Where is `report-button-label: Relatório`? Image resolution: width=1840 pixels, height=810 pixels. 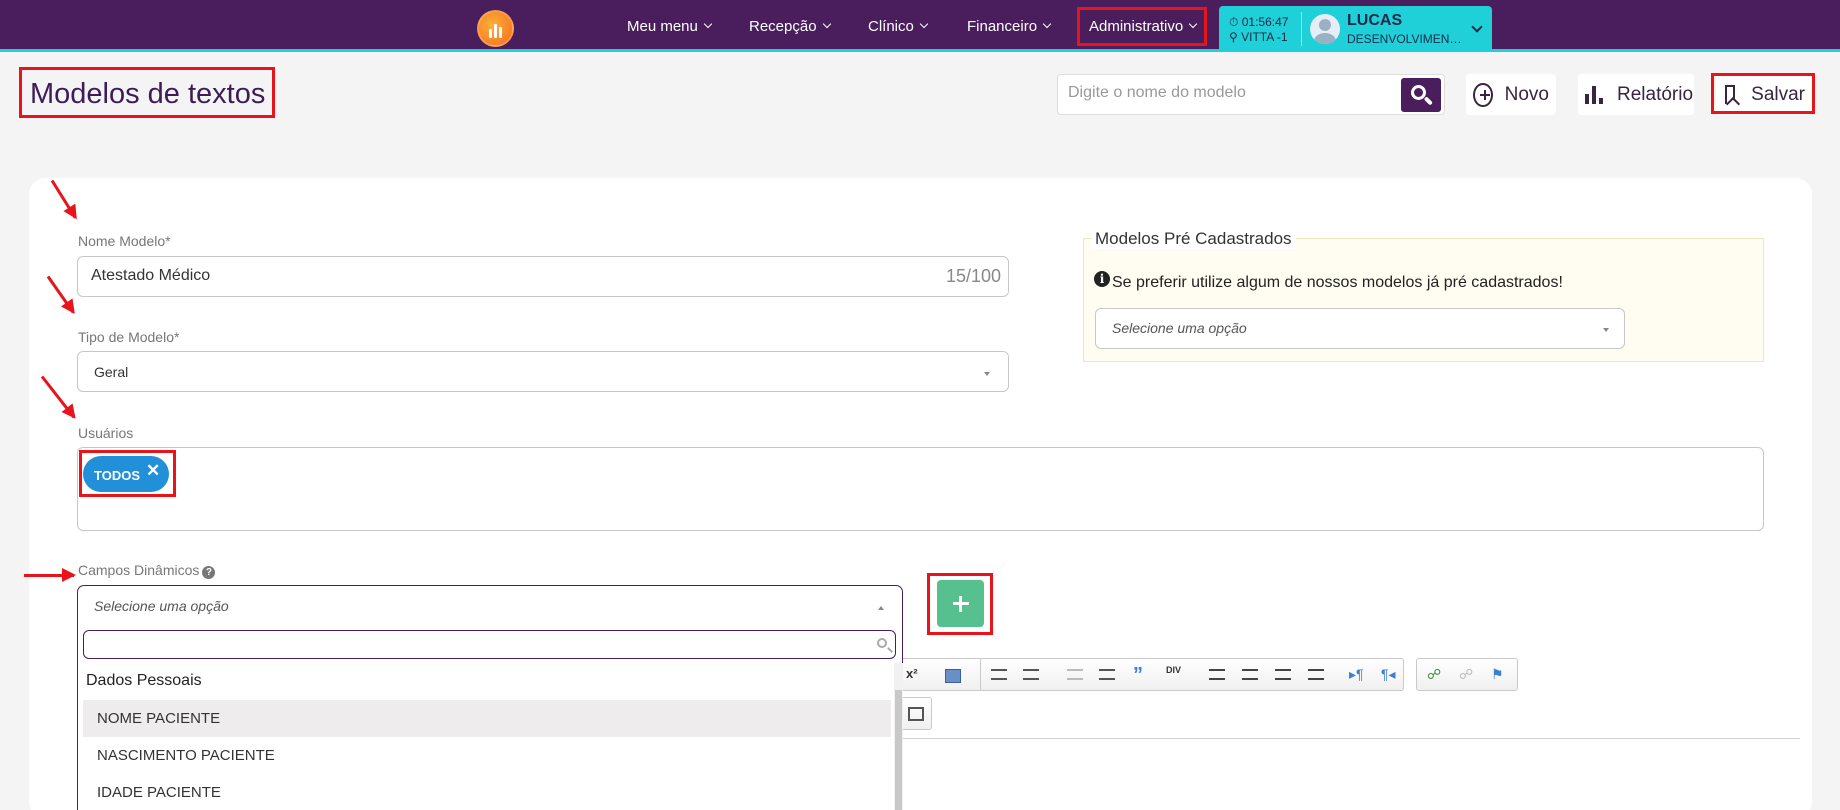 report-button-label: Relatório is located at coordinates (1655, 94).